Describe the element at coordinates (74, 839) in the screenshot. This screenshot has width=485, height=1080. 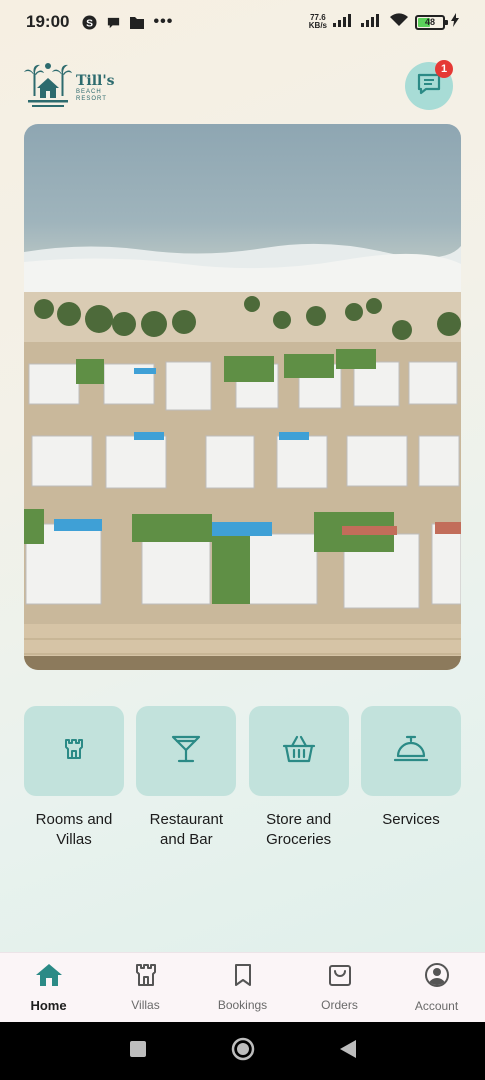
I see `category-label-line2: Villas` at that location.